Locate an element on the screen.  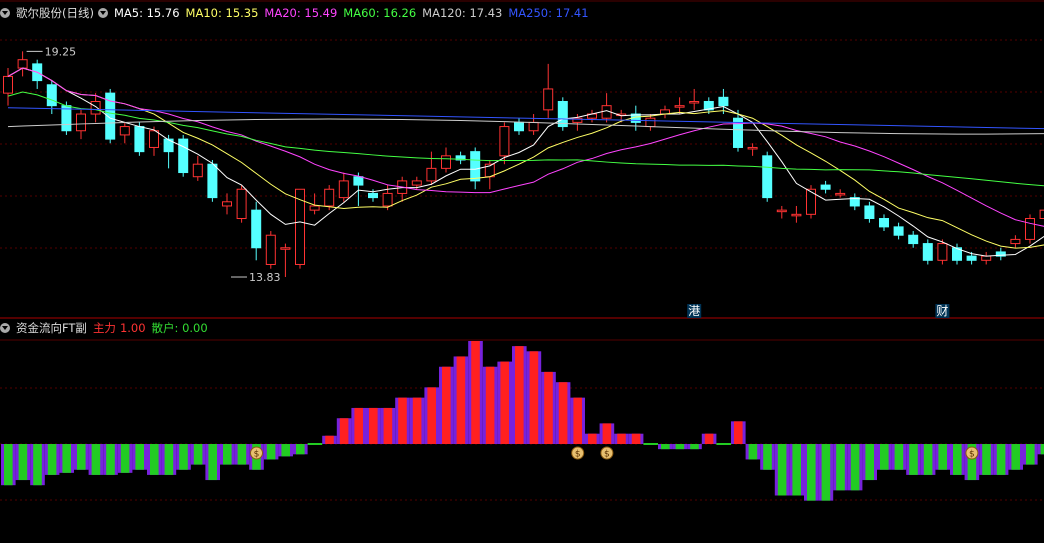
svg-text: 13.83 is located at coordinates (265, 277).